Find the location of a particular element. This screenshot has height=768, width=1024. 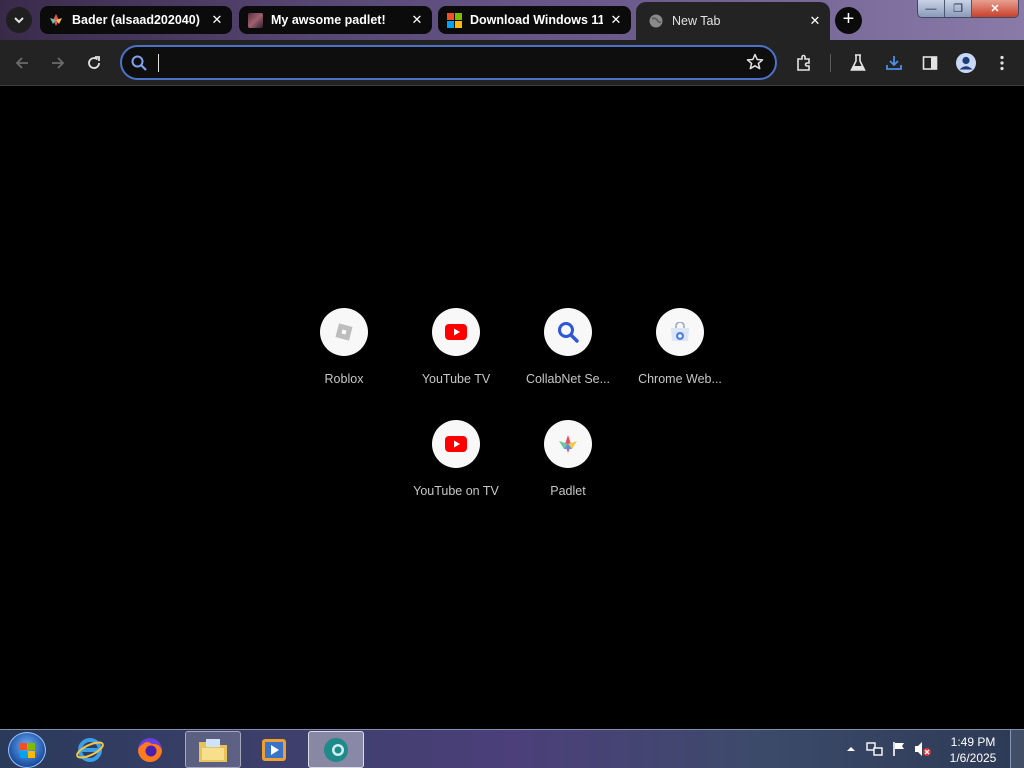

arrow-left-icon is located at coordinates (21, 63).